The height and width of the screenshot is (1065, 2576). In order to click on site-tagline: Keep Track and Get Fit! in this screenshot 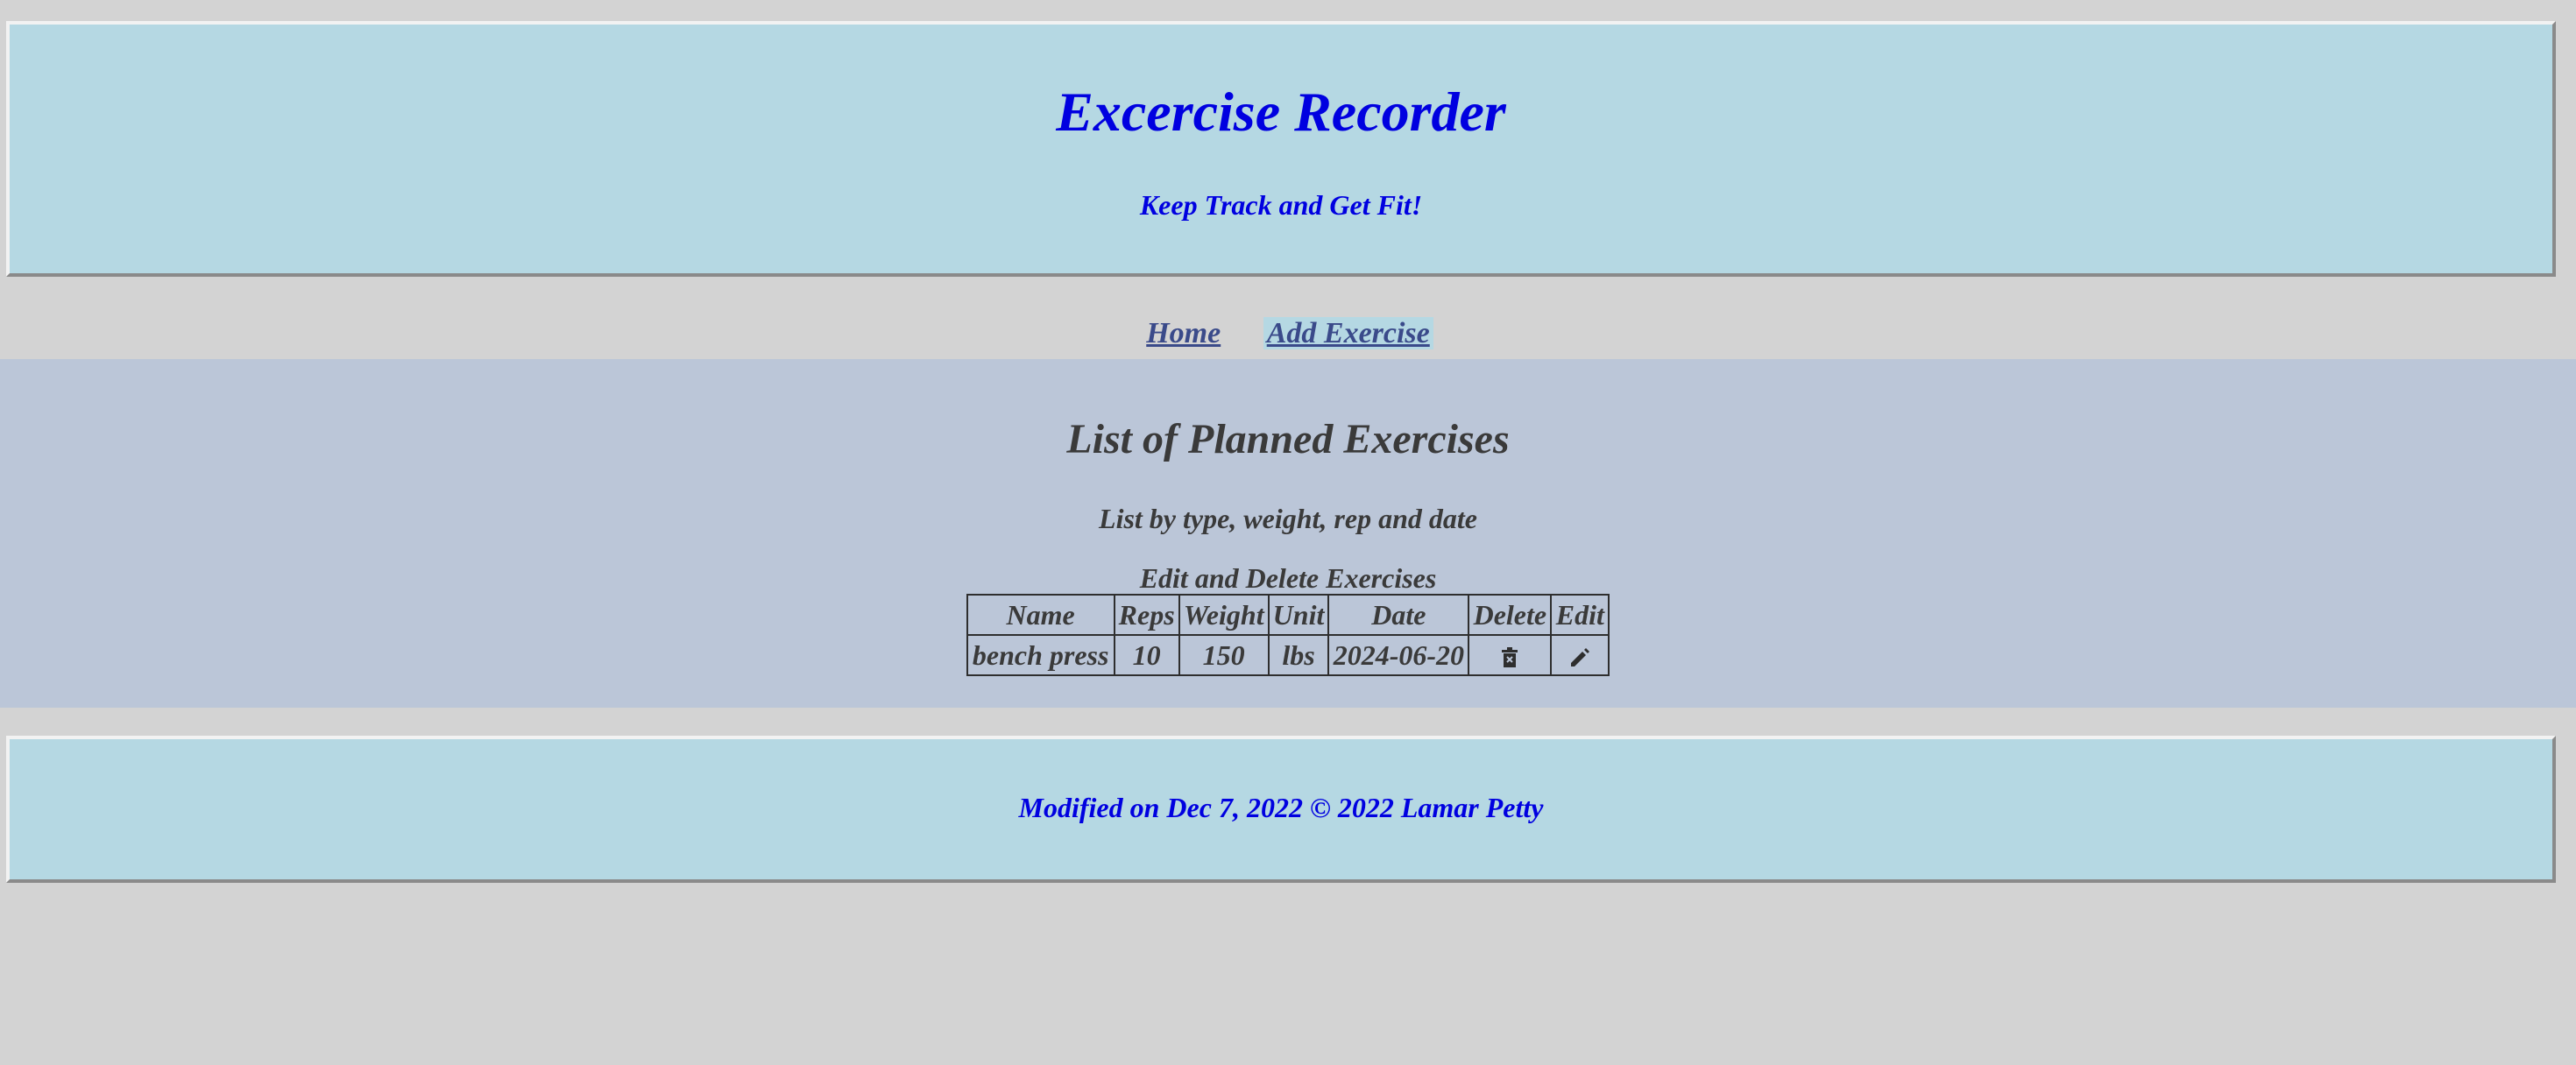, I will do `click(1281, 205)`.